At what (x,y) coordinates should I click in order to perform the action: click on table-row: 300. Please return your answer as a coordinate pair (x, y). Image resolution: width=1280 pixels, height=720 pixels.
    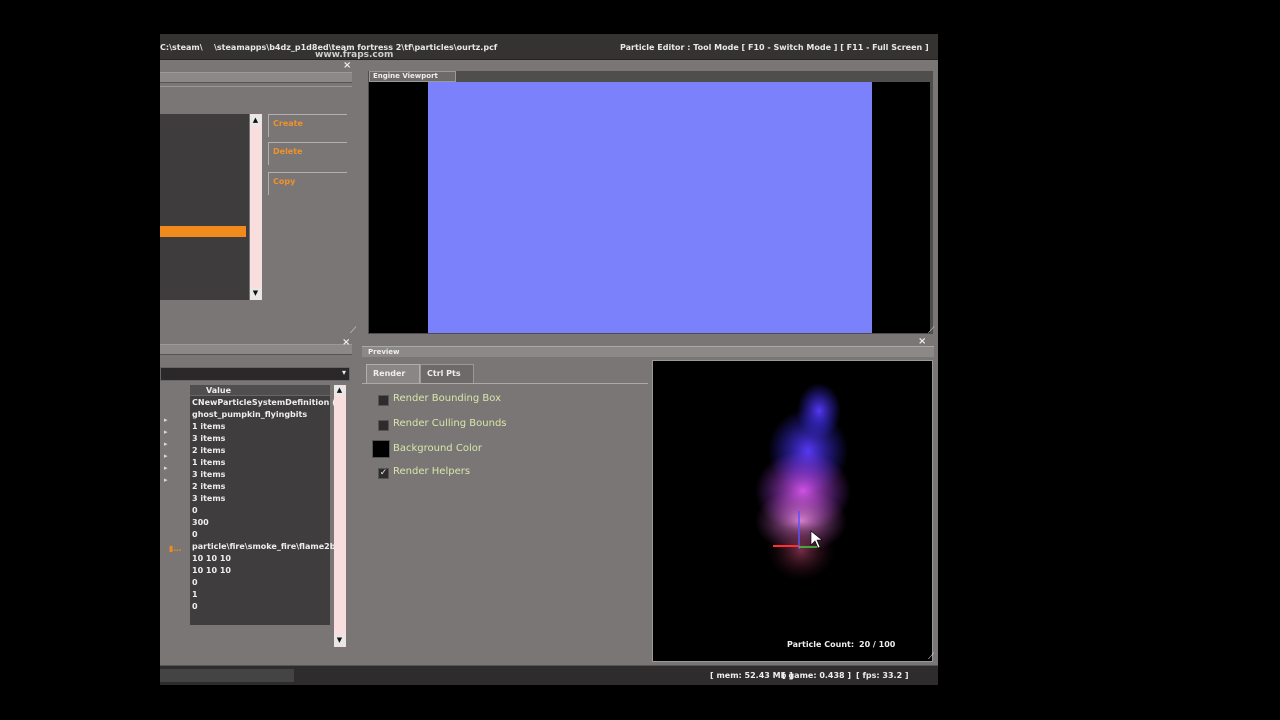
    Looking at the image, I should click on (200, 522).